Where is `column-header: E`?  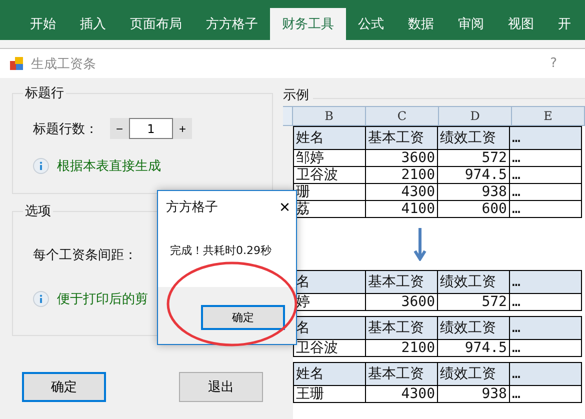
column-header: E is located at coordinates (548, 116).